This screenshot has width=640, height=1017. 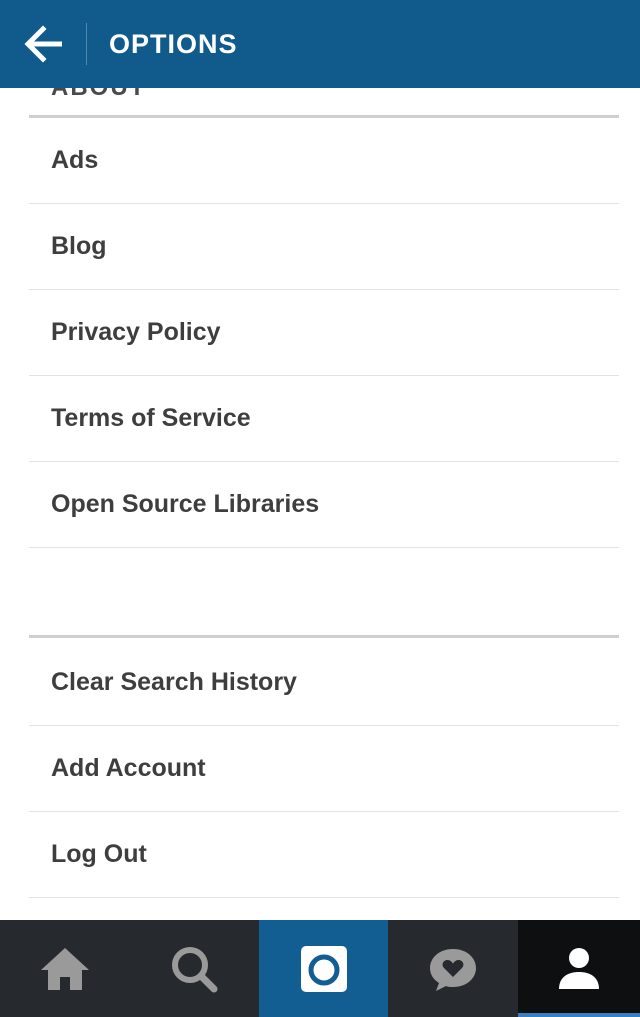 I want to click on section-title-about: ABOUT, so click(x=98, y=95).